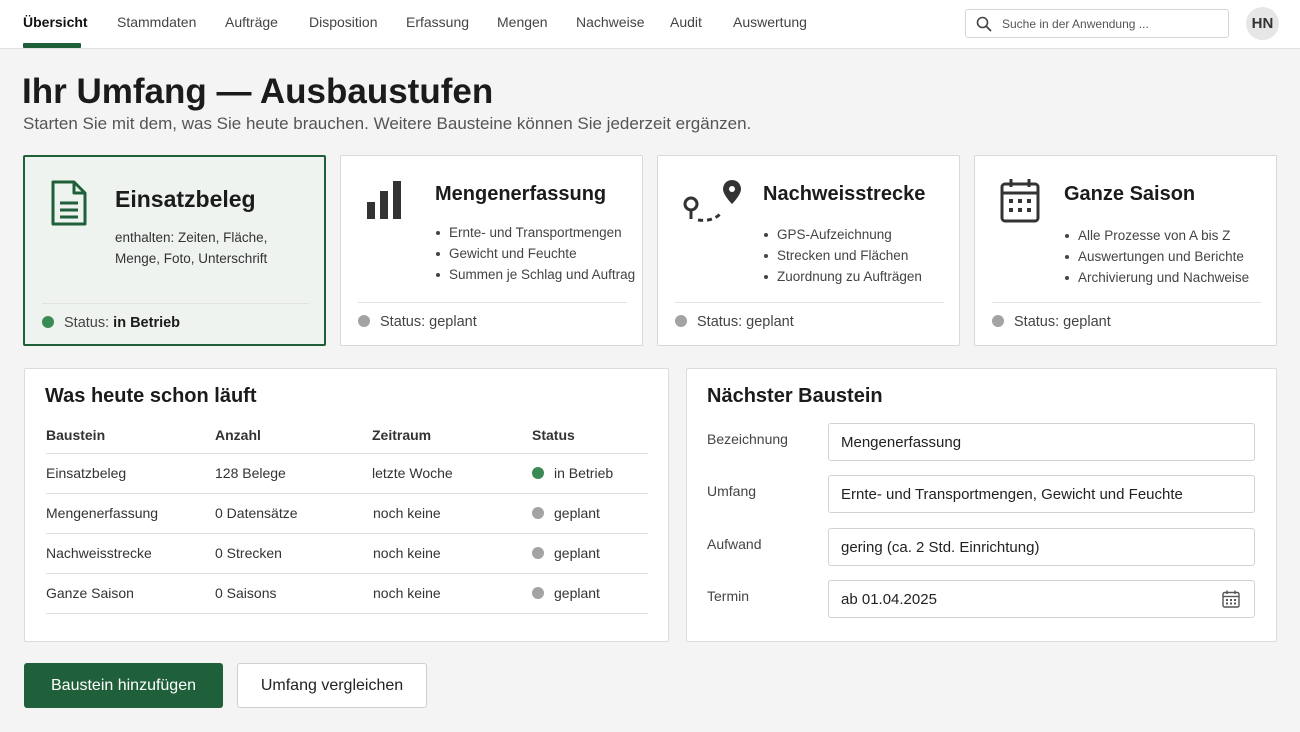  I want to click on table-header-row: Baustein Anzahl Zeitraum Status, so click(347, 436).